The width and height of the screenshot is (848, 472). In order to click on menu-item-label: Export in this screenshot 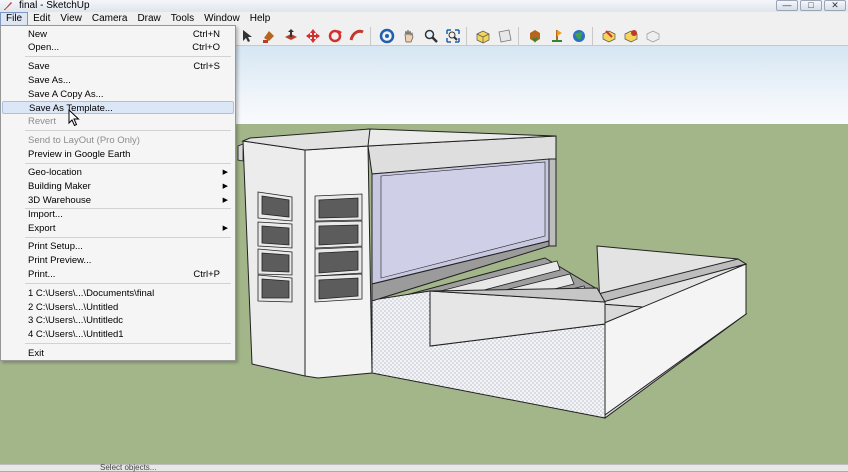, I will do `click(42, 228)`.